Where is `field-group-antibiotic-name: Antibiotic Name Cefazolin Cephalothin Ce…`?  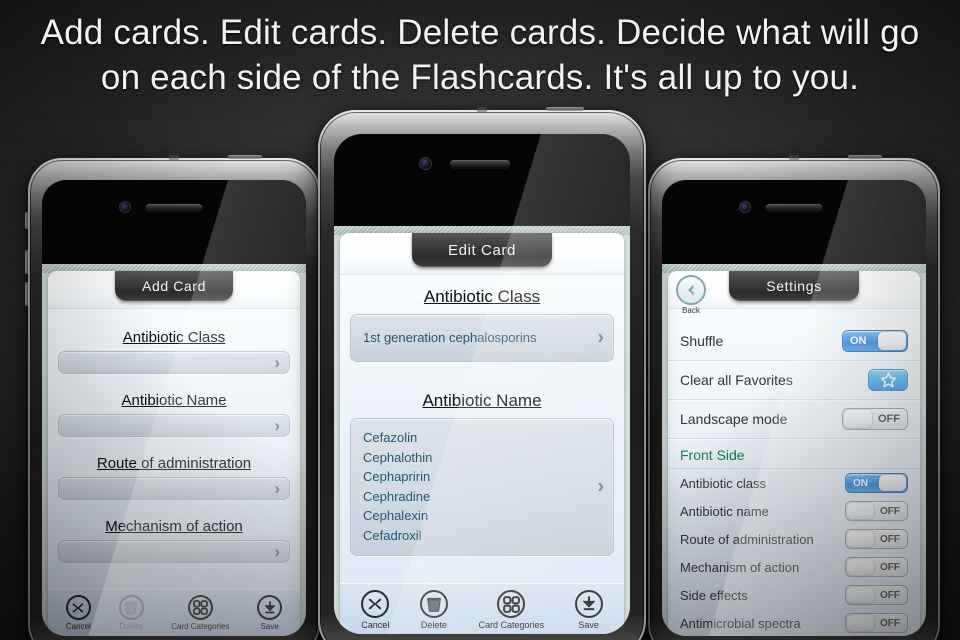 field-group-antibiotic-name: Antibiotic Name Cefazolin Cephalothin Ce… is located at coordinates (482, 473).